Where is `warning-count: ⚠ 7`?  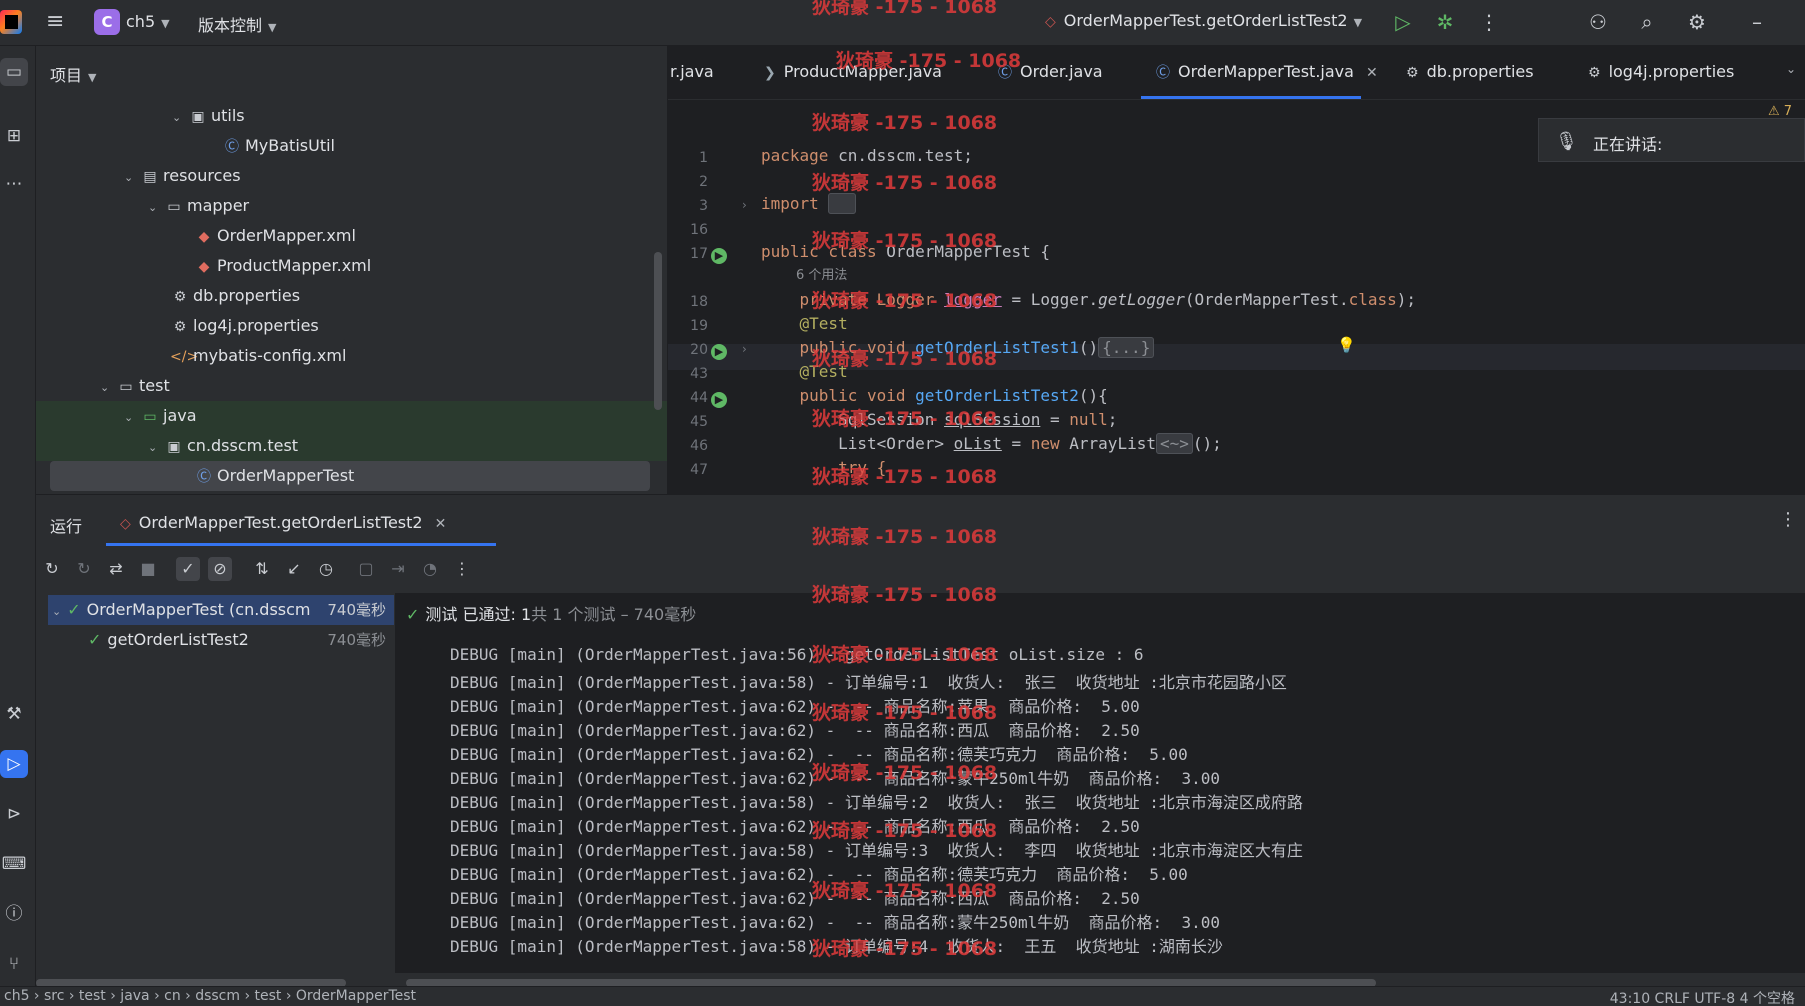 warning-count: ⚠ 7 is located at coordinates (1780, 111).